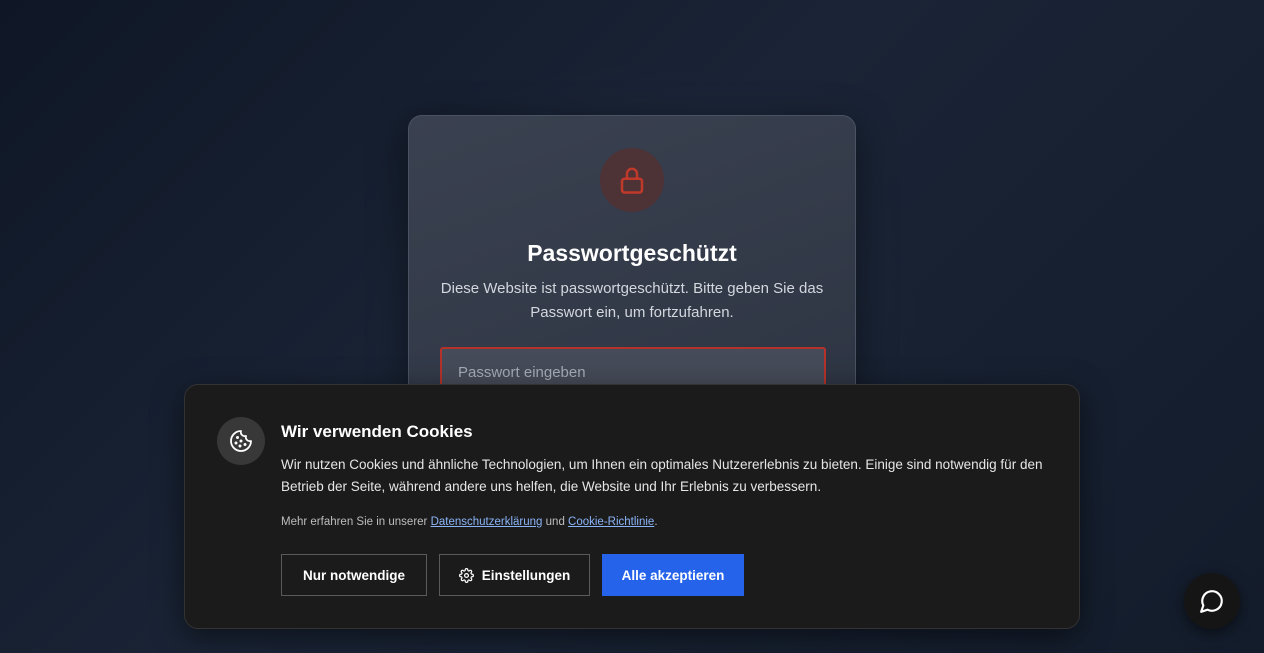  What do you see at coordinates (377, 431) in the screenshot?
I see `cookie-banner-title: Wir verwenden Cookies` at bounding box center [377, 431].